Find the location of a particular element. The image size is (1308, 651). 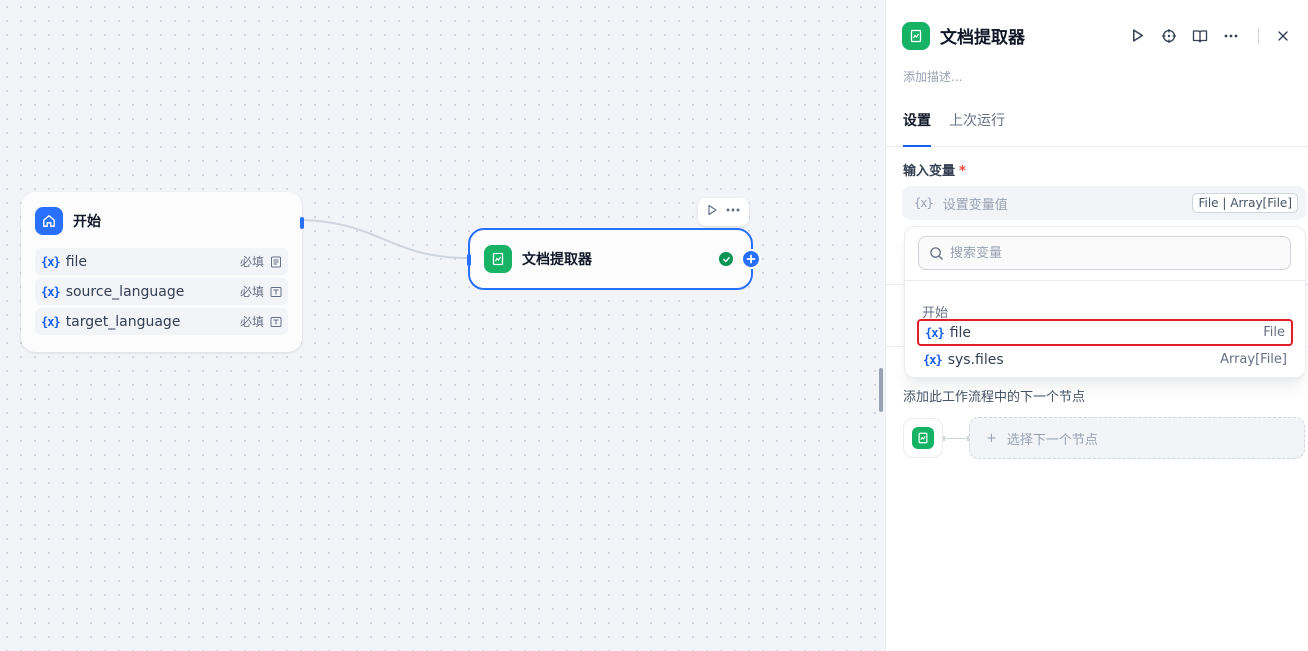

variable-search-box is located at coordinates (1104, 253).